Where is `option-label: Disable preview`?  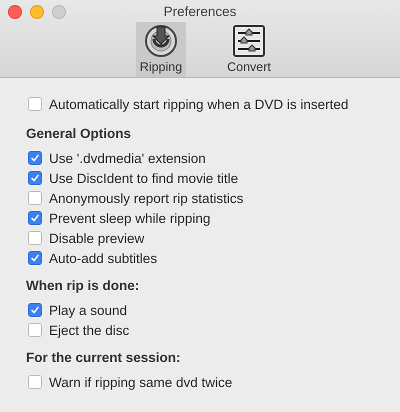 option-label: Disable preview is located at coordinates (96, 238).